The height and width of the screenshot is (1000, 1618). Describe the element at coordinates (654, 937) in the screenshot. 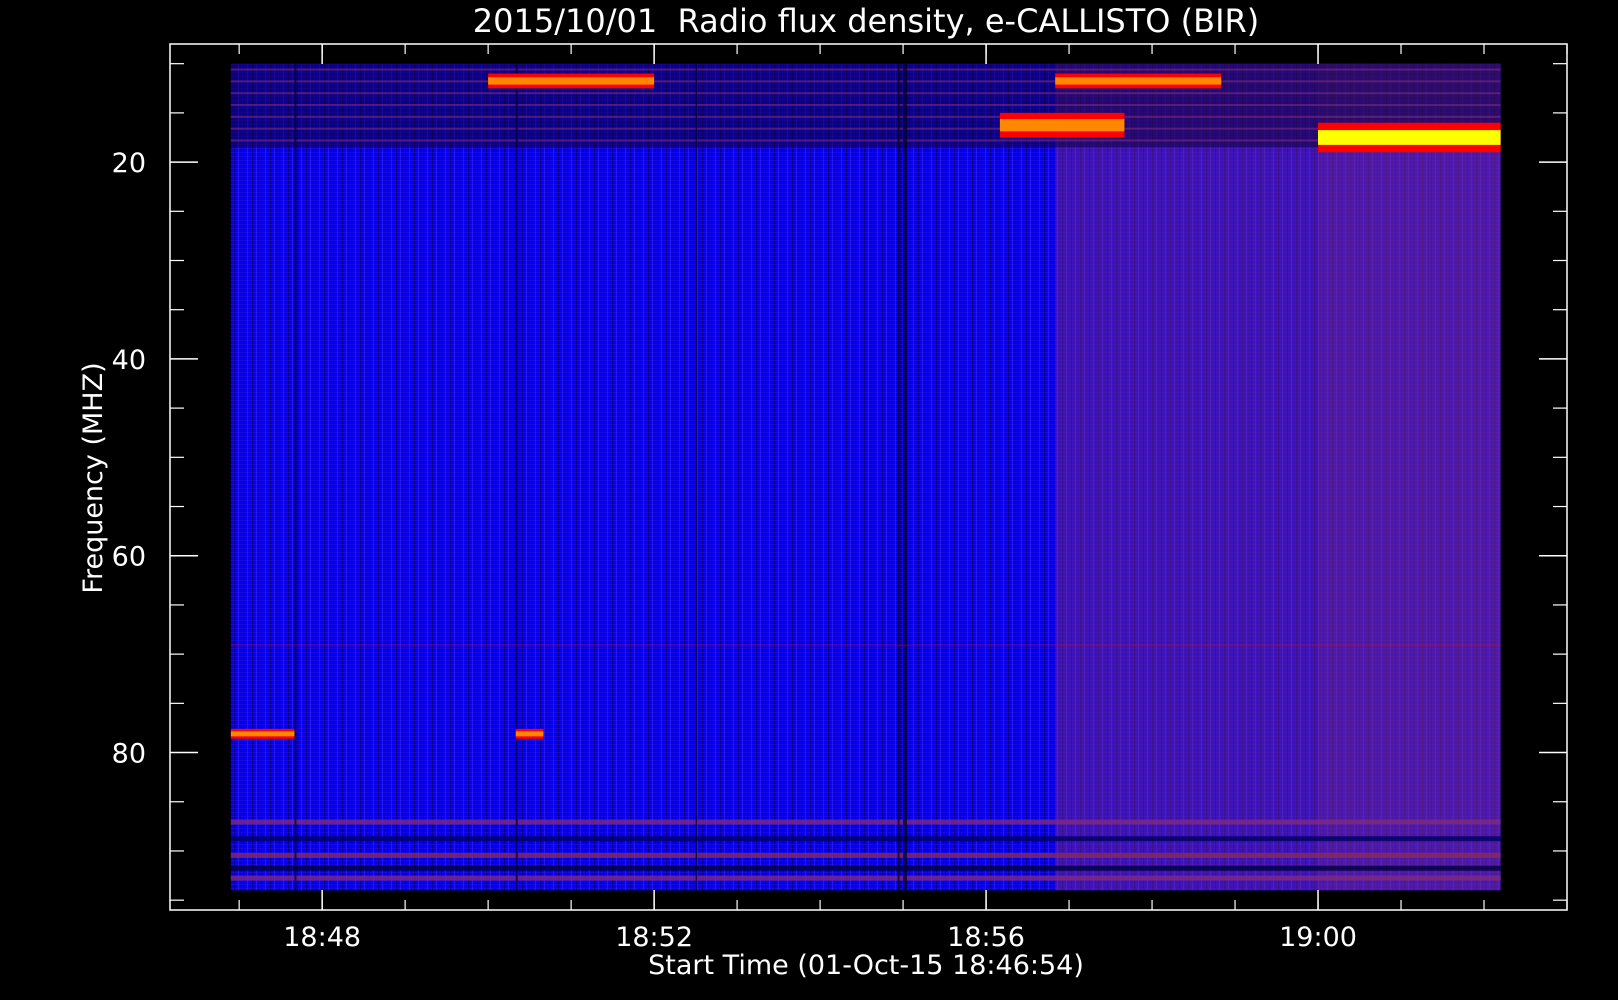

I see `x-tick-label: 18:52` at that location.